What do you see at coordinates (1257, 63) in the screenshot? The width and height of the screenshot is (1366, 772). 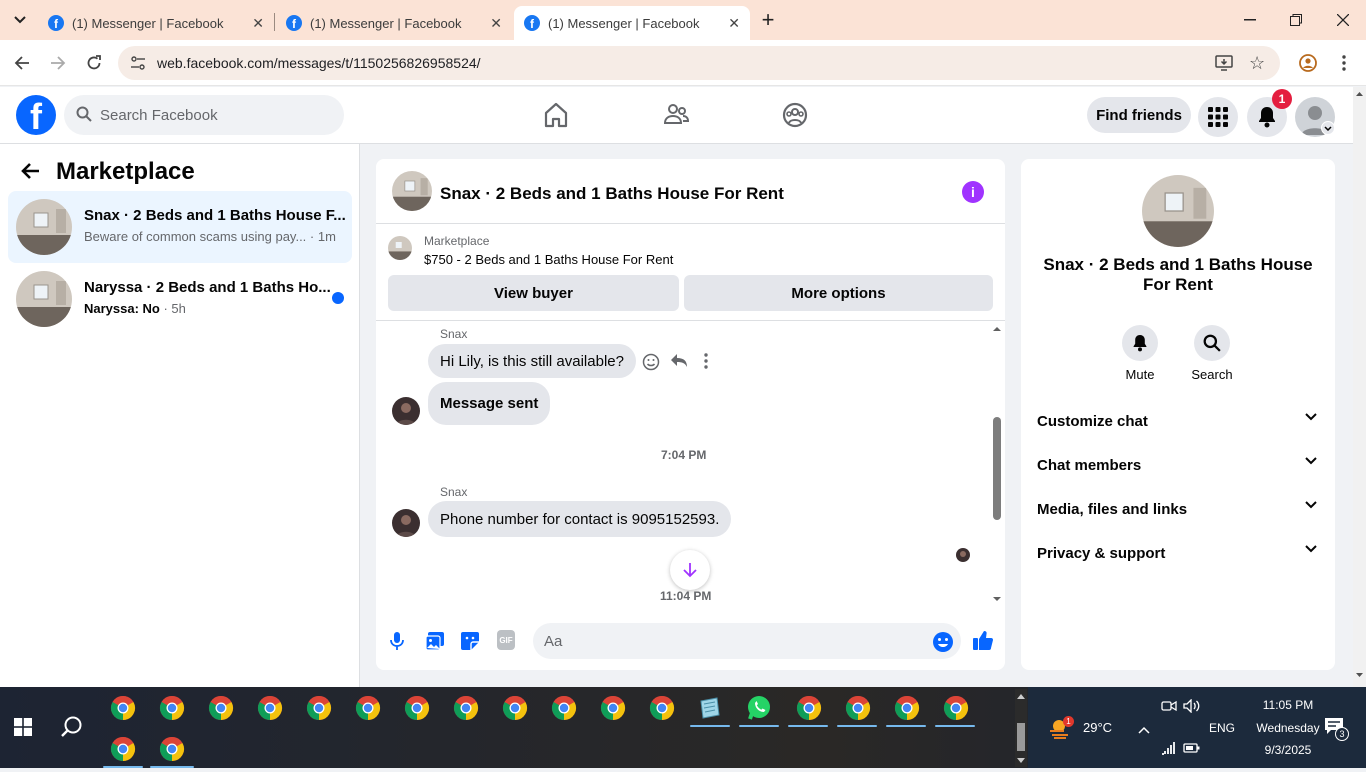 I see `bookmark-star-icon: ☆` at bounding box center [1257, 63].